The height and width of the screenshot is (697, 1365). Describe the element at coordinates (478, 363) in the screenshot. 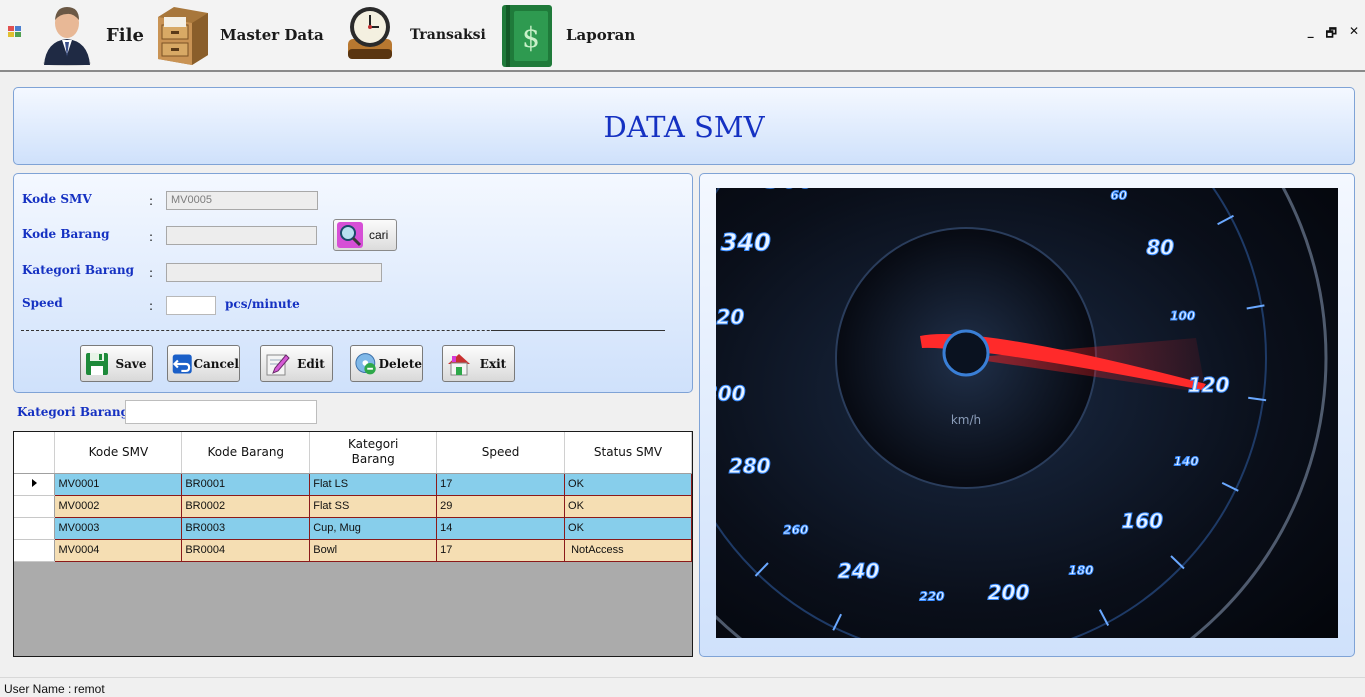

I see `exit-button: Exit` at that location.